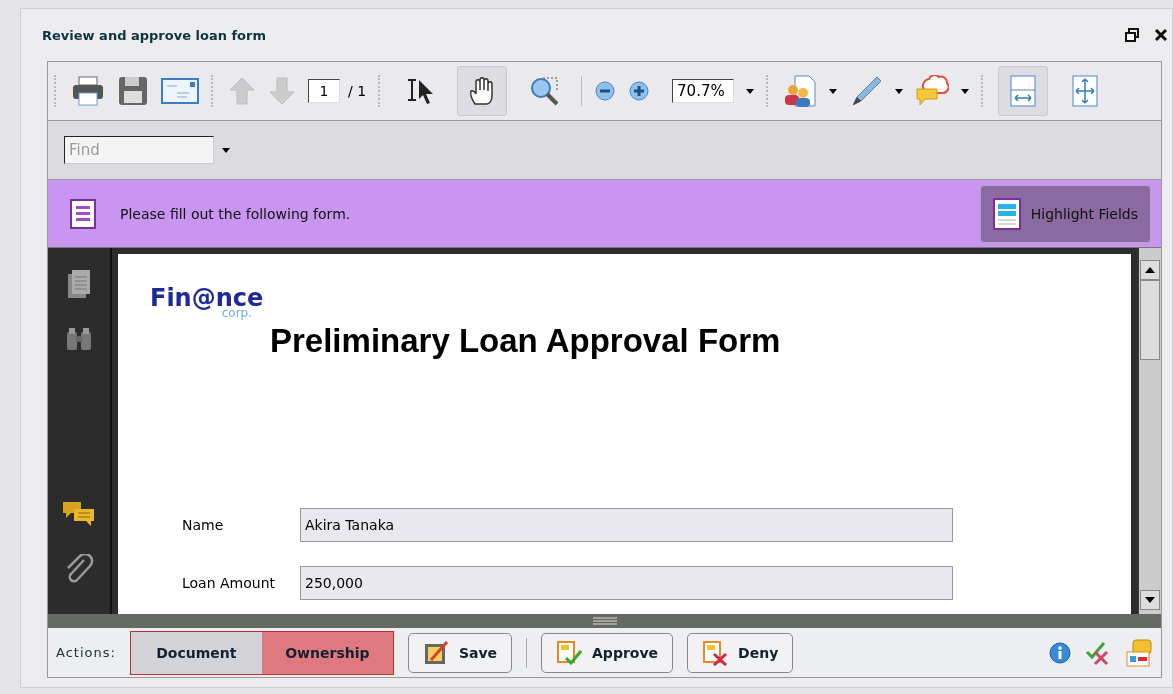 The image size is (1173, 694). What do you see at coordinates (180, 91) in the screenshot?
I see `envelope-icon` at bounding box center [180, 91].